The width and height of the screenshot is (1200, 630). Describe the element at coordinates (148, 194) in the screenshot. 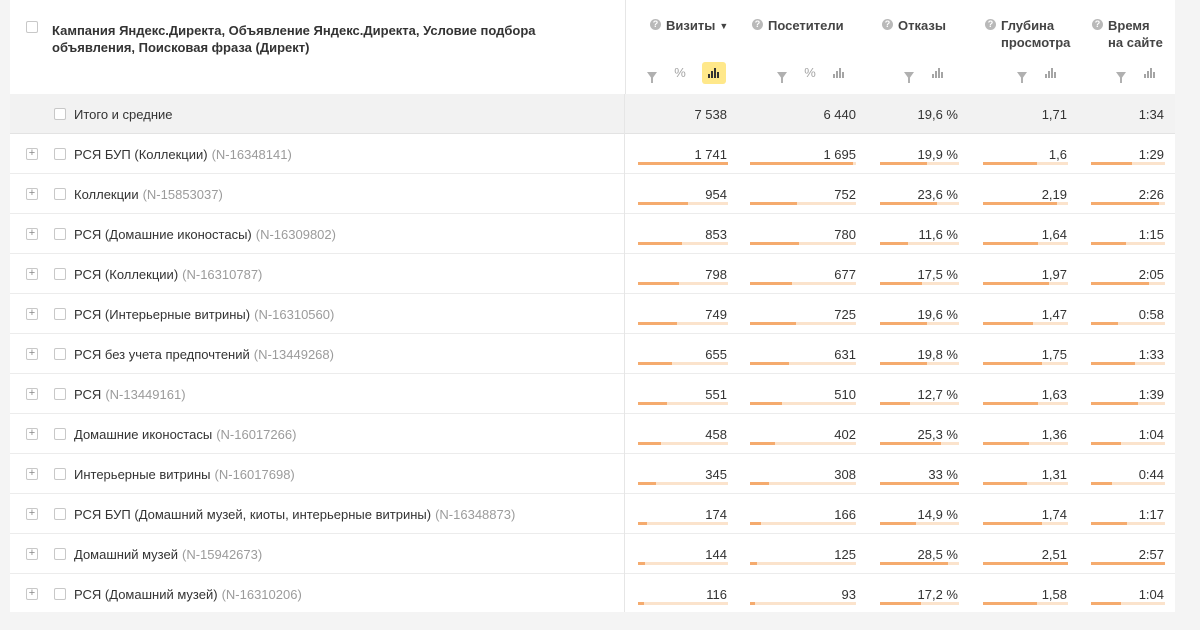

I see `row-label: Коллекции (N-15853037)` at that location.